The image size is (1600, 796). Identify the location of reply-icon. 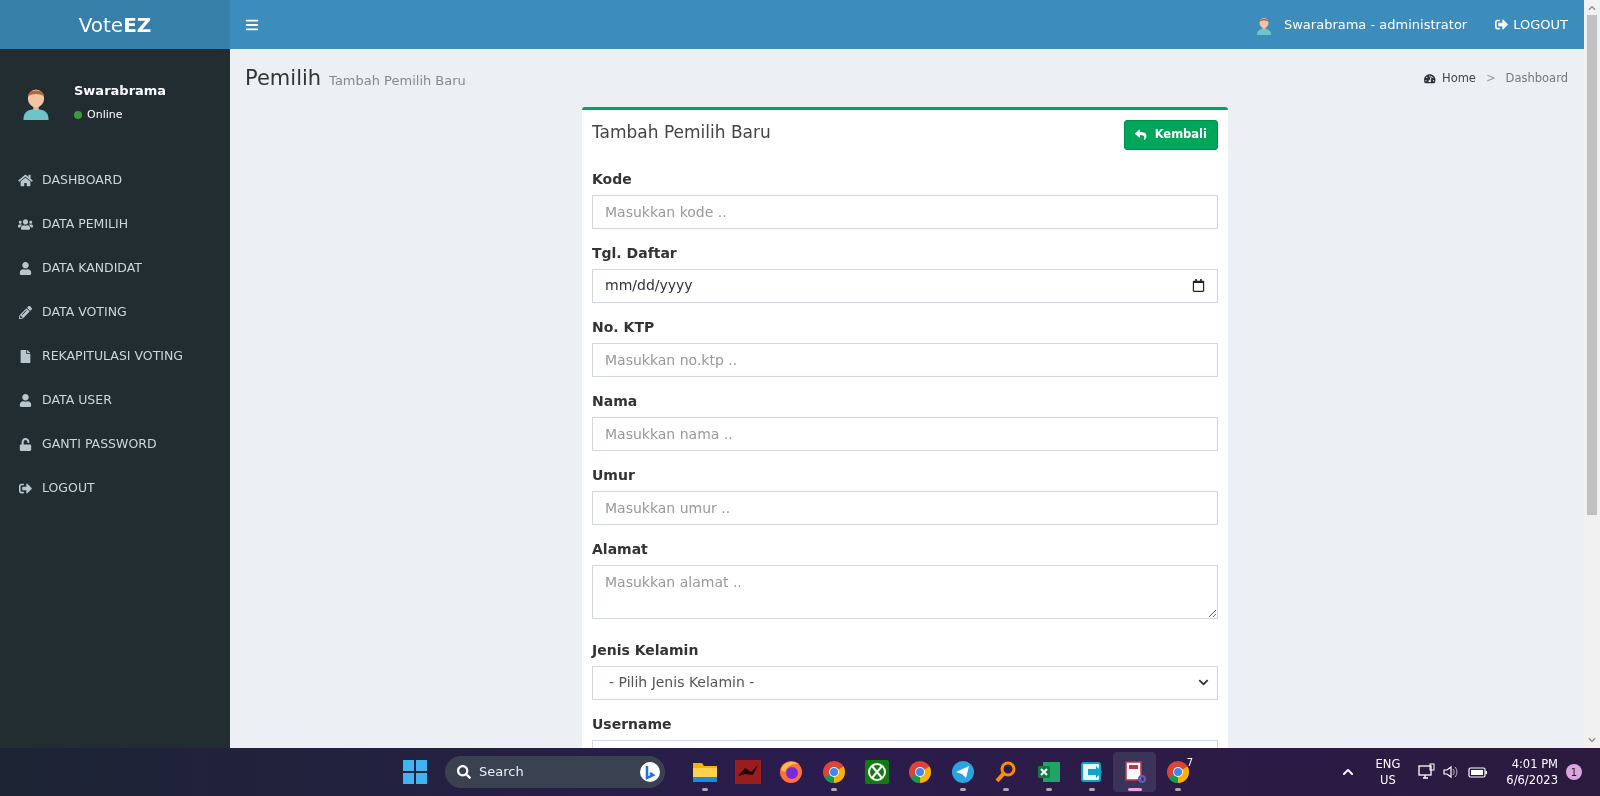
(1141, 134).